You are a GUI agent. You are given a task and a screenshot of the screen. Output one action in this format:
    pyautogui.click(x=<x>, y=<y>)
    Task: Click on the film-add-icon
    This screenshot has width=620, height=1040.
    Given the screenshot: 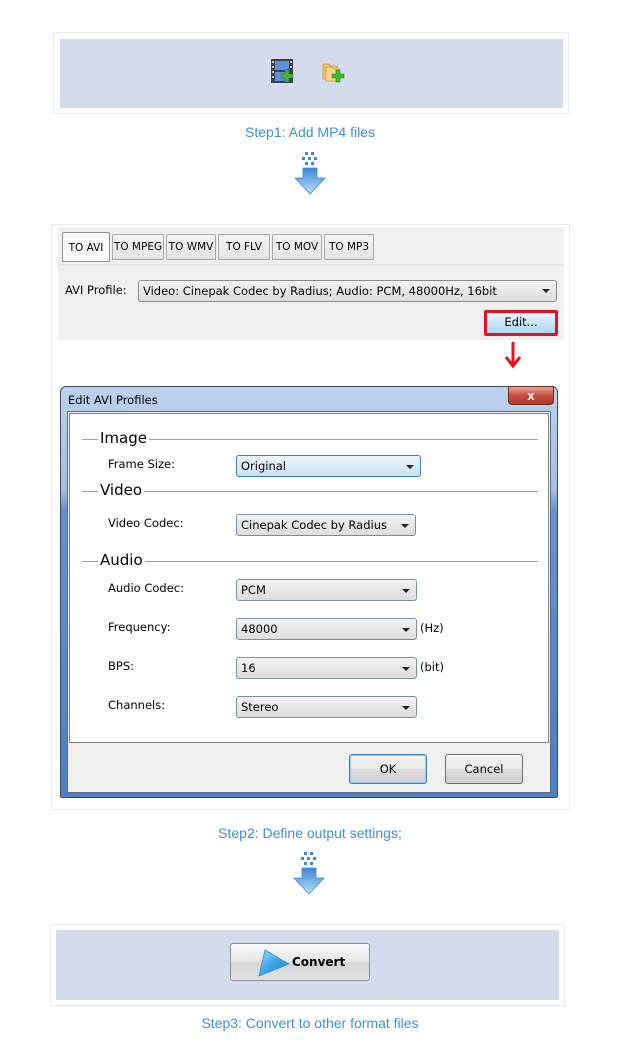 What is the action you would take?
    pyautogui.click(x=282, y=71)
    